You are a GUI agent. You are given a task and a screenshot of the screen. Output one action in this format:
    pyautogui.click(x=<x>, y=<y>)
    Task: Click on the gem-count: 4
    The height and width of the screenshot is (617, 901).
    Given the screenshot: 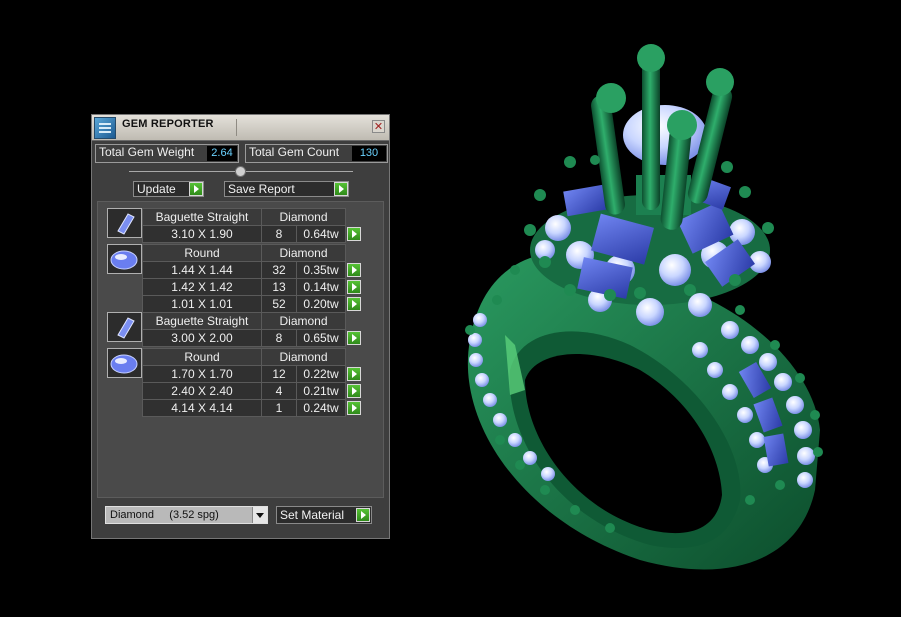 What is the action you would take?
    pyautogui.click(x=279, y=391)
    